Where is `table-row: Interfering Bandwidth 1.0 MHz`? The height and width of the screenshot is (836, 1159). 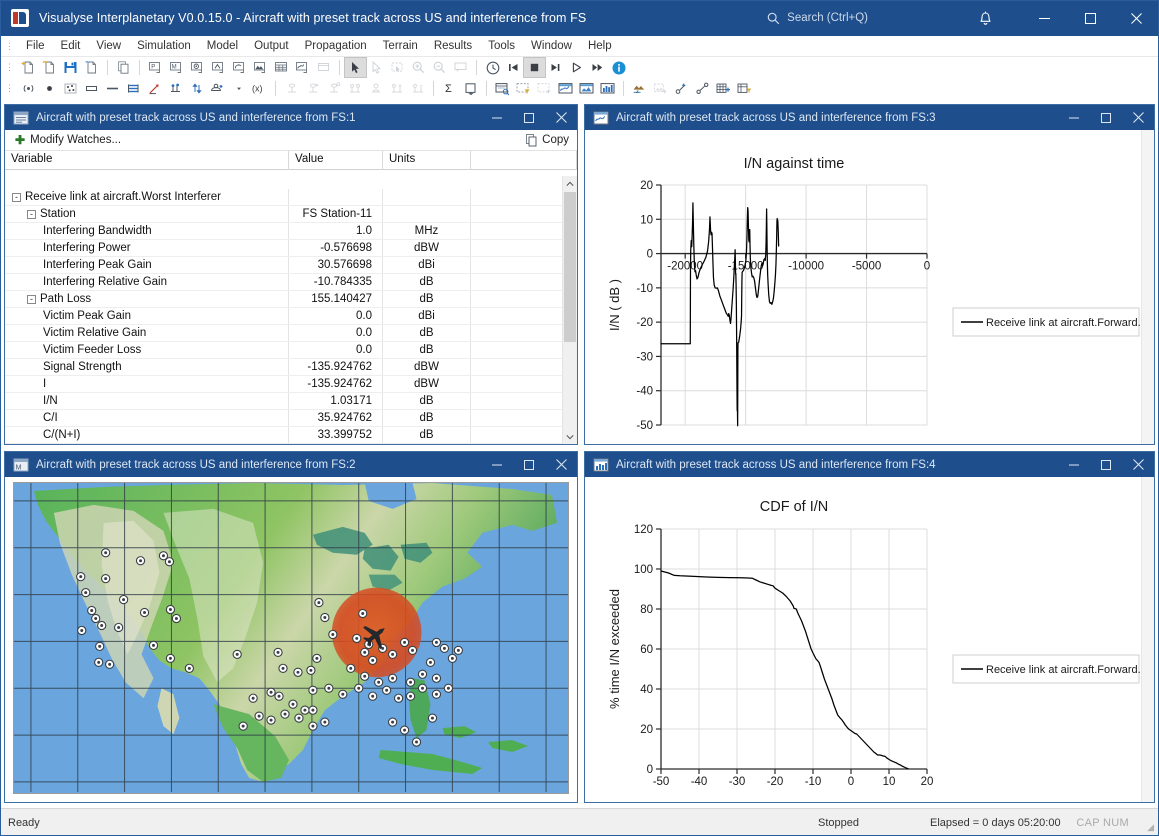 table-row: Interfering Bandwidth 1.0 MHz is located at coordinates (283, 231).